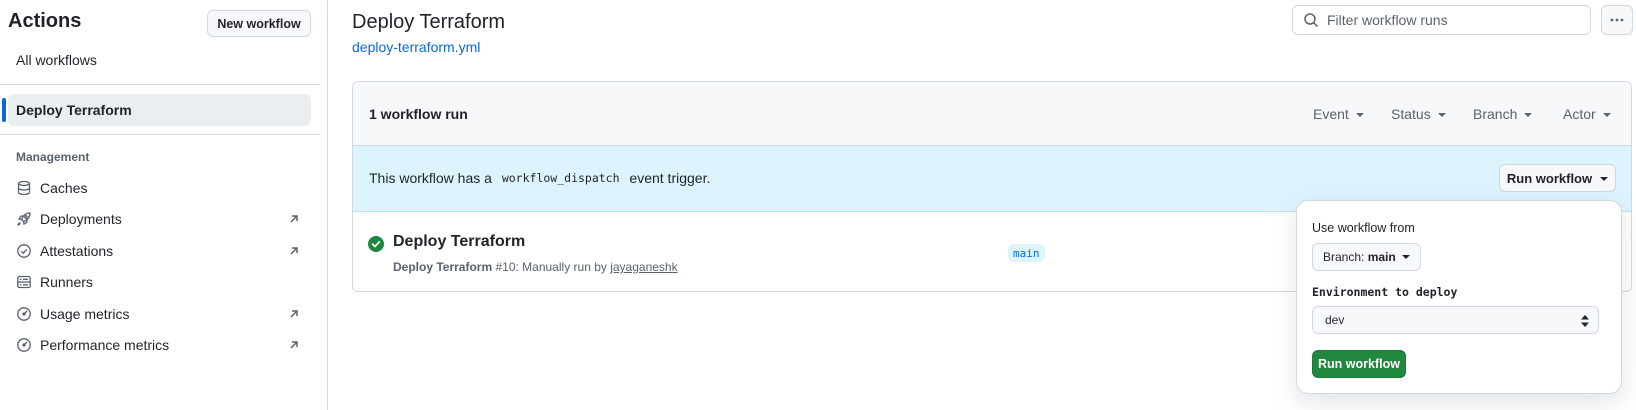 The width and height of the screenshot is (1636, 410). What do you see at coordinates (24, 188) in the screenshot?
I see `database-icon` at bounding box center [24, 188].